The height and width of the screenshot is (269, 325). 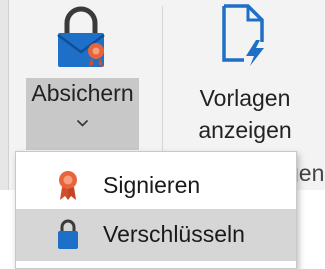 What do you see at coordinates (82, 93) in the screenshot?
I see `secure-button-label: Absichern` at bounding box center [82, 93].